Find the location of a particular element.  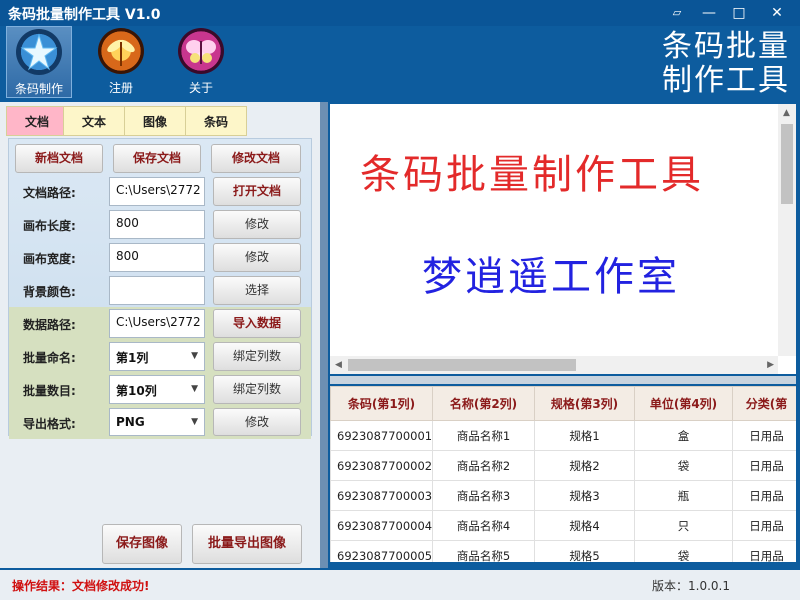

status-bar: 操作结果：文档修改成功! 版本：1.0.0.1 is located at coordinates (400, 585).